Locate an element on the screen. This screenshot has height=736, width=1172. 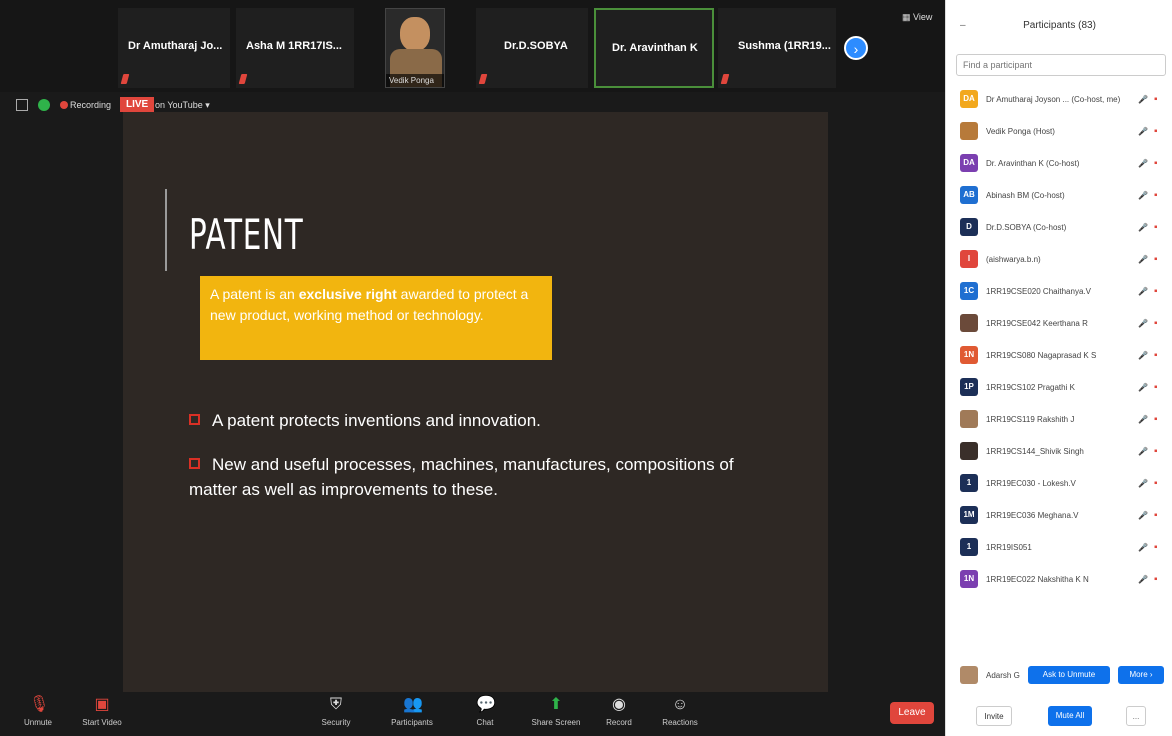
start-video-label: Start Video is located at coordinates (102, 722).